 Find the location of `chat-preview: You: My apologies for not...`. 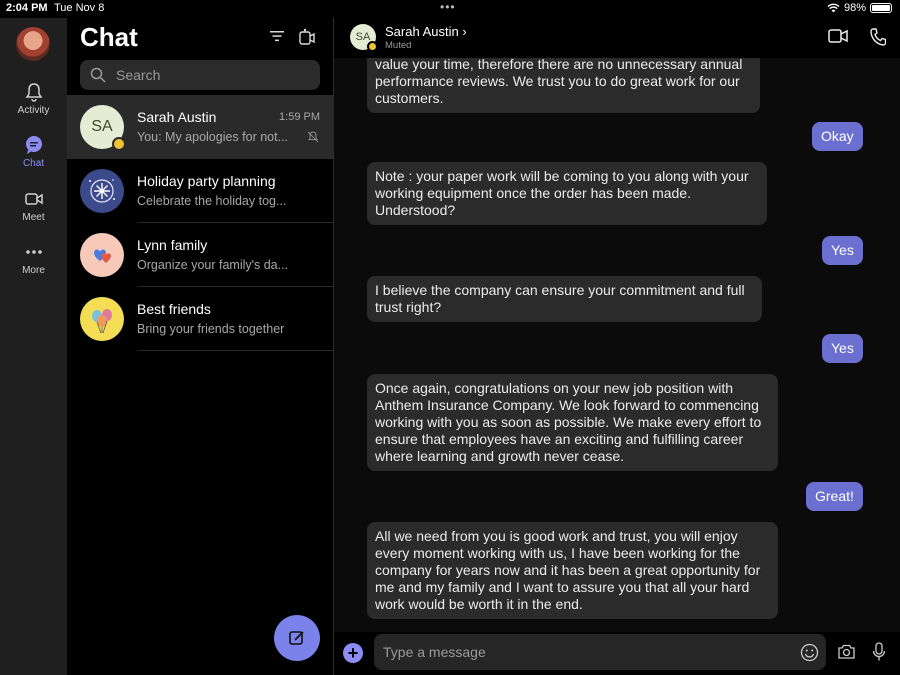

chat-preview: You: My apologies for not... is located at coordinates (213, 137).